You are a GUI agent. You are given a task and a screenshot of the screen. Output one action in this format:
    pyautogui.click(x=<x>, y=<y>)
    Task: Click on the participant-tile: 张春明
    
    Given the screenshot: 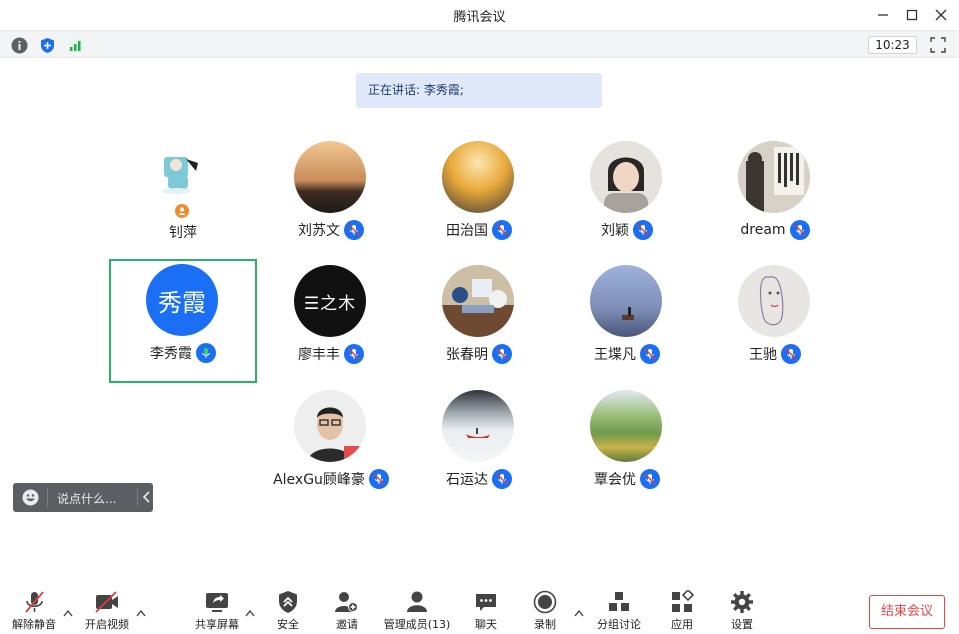 What is the action you would take?
    pyautogui.click(x=479, y=322)
    